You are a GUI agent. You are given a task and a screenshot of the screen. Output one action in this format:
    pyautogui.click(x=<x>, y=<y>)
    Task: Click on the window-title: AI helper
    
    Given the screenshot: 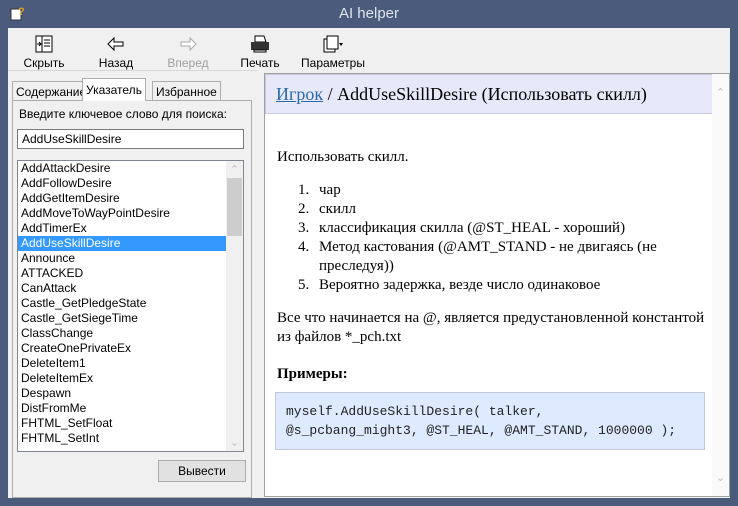 What is the action you would take?
    pyautogui.click(x=369, y=13)
    